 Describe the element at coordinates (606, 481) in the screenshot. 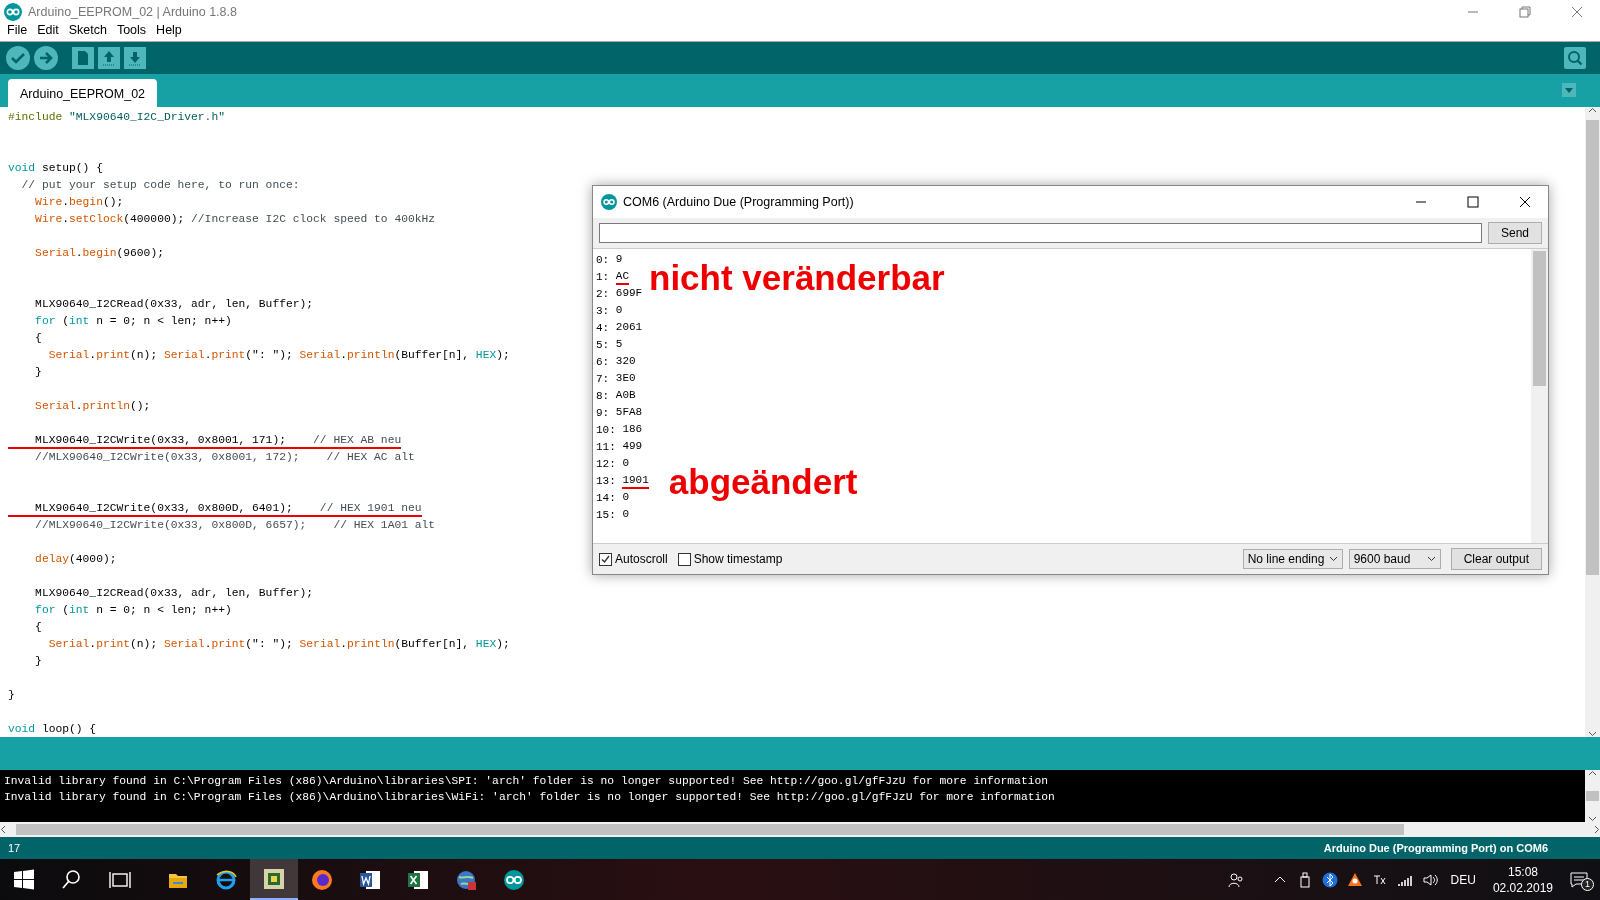

I see `output-line-number: 13:` at that location.